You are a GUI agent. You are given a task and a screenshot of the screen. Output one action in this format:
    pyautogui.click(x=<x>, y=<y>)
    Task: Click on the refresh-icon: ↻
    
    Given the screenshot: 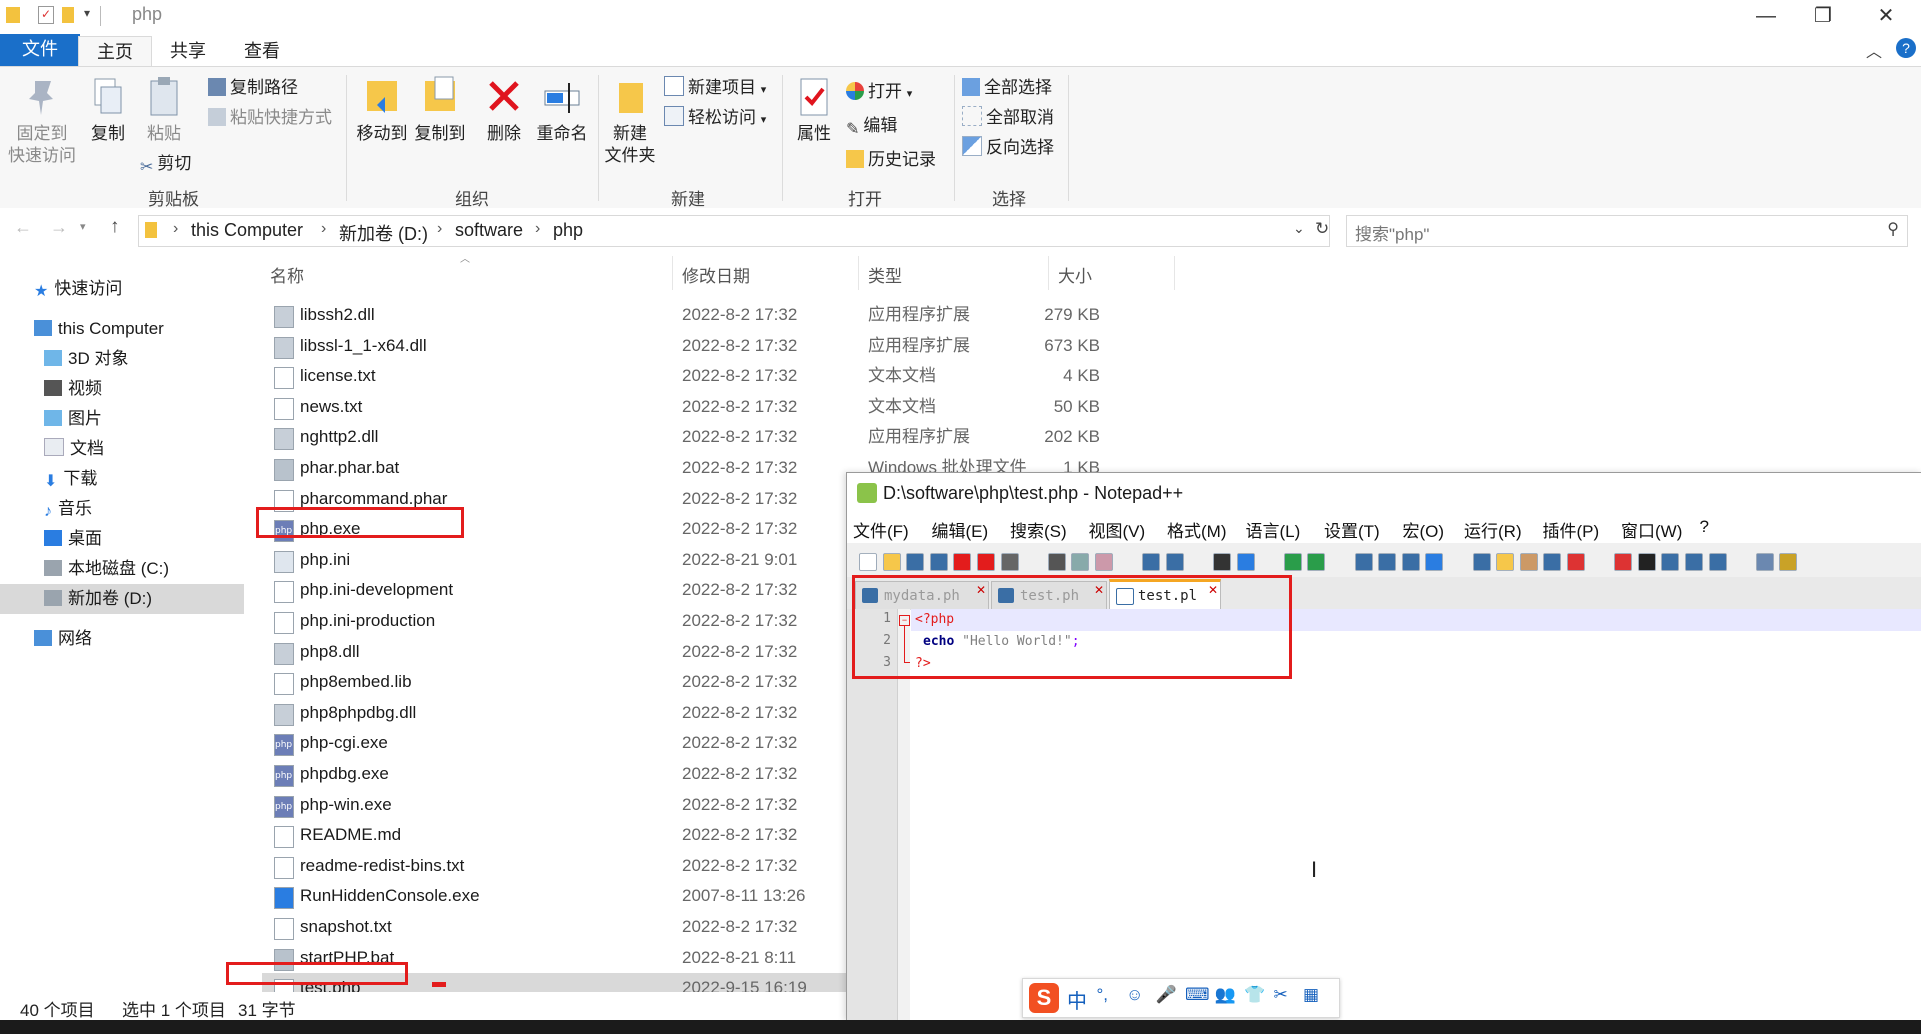 What is the action you would take?
    pyautogui.click(x=1322, y=229)
    